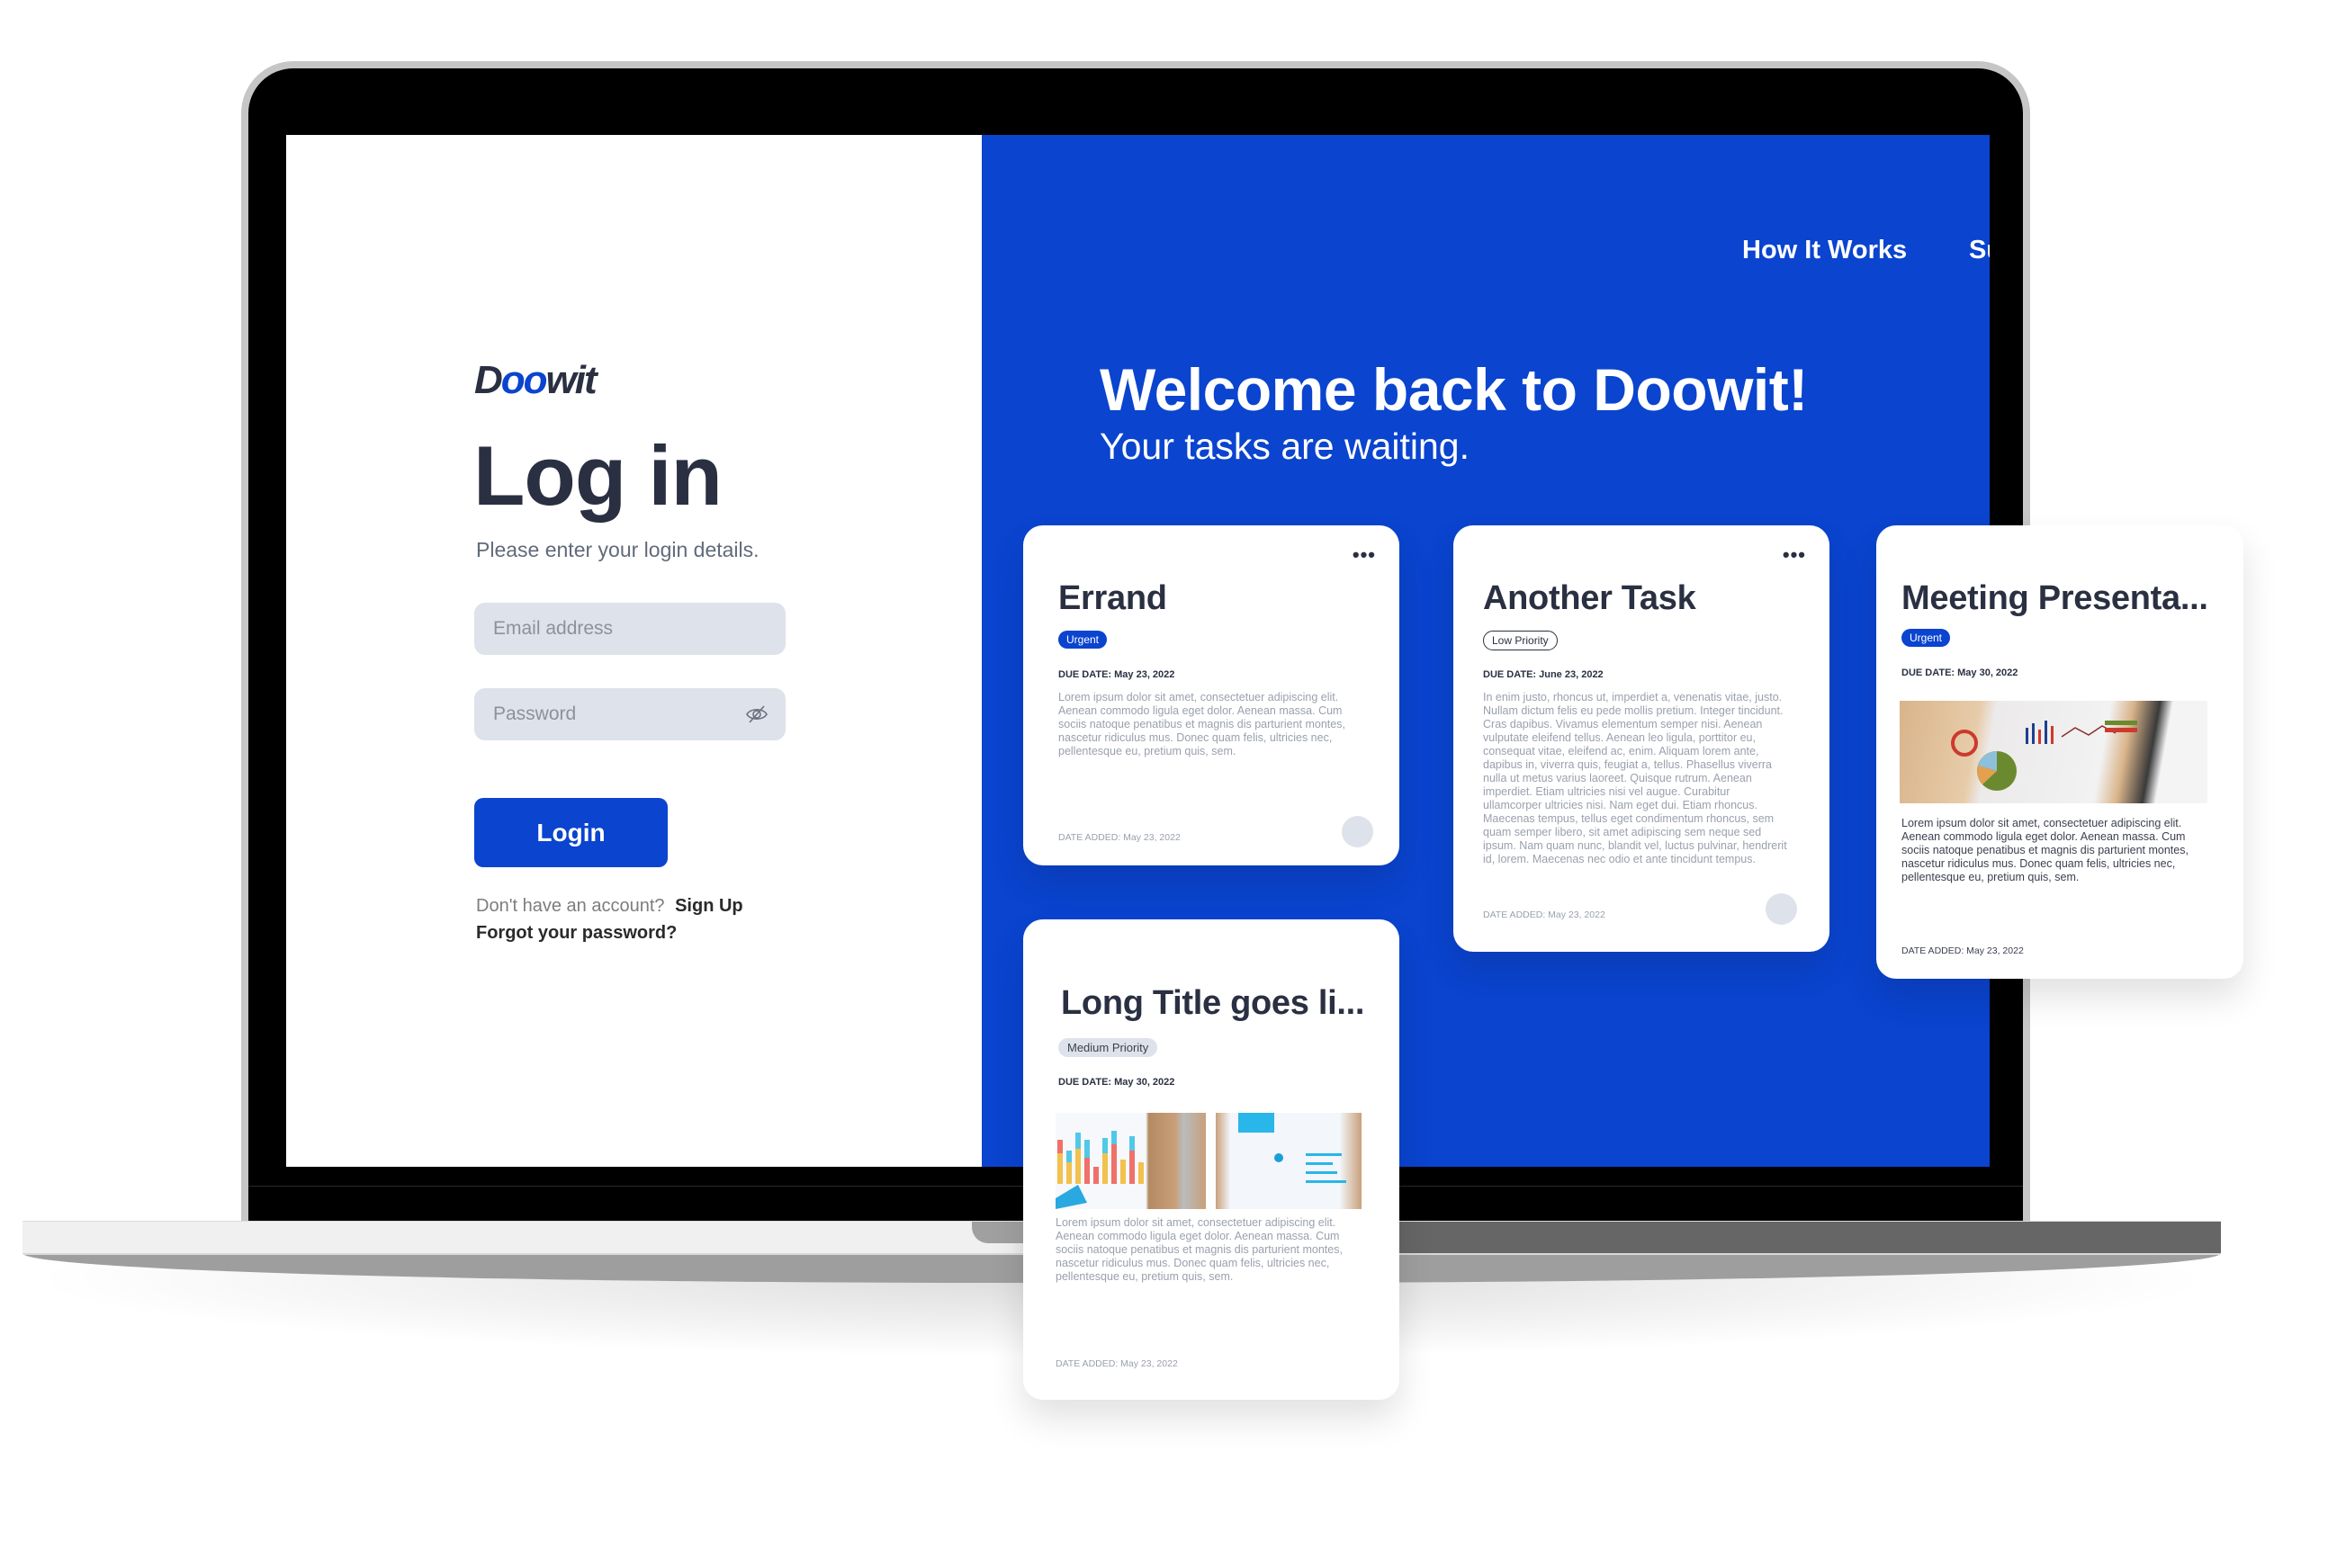 Image resolution: width=2337 pixels, height=1568 pixels. Describe the element at coordinates (630, 629) in the screenshot. I see `email-field` at that location.